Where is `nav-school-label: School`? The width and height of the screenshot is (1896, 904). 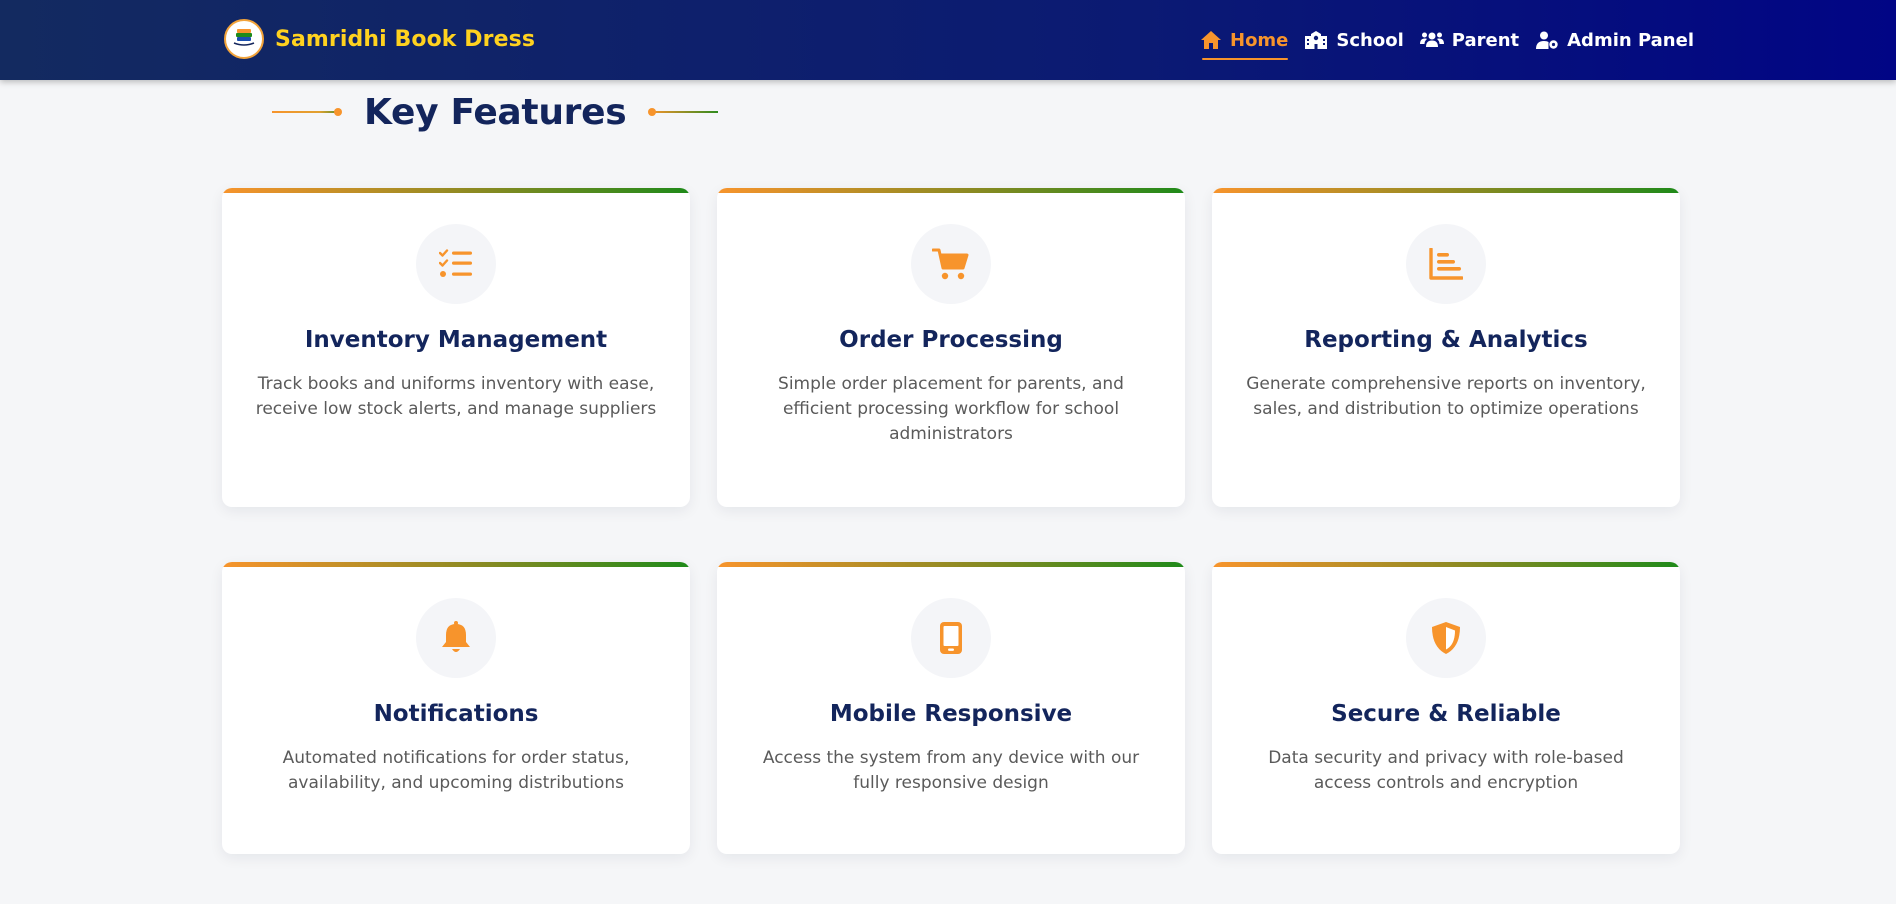
nav-school-label: School is located at coordinates (1370, 40).